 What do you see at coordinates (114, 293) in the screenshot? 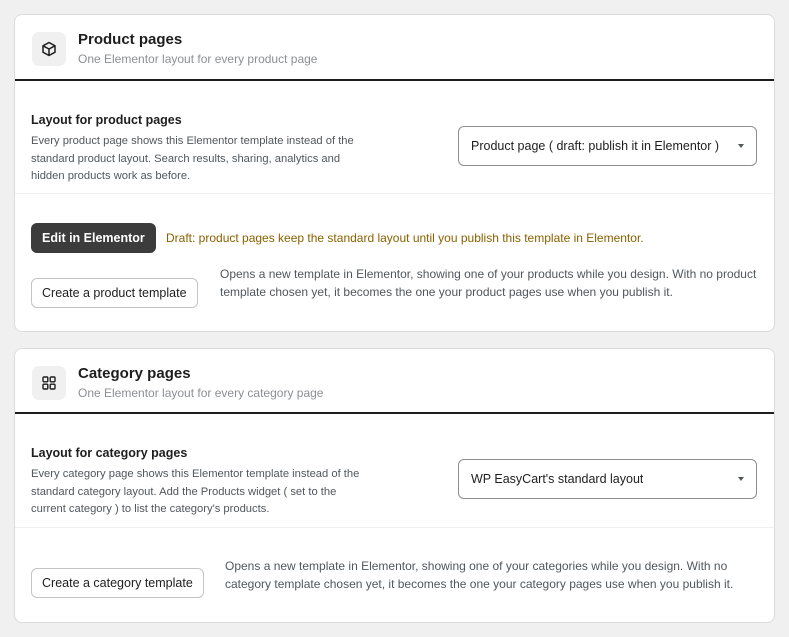
I see `create-product-template-button: Create a product template` at bounding box center [114, 293].